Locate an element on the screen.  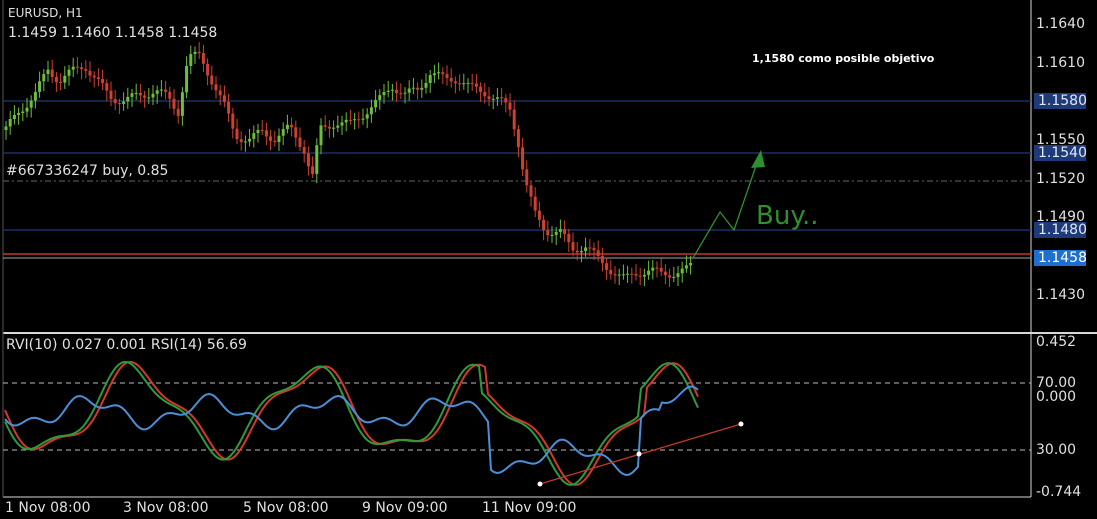
level-badge-1580: 1.1580 is located at coordinates (1060, 101).